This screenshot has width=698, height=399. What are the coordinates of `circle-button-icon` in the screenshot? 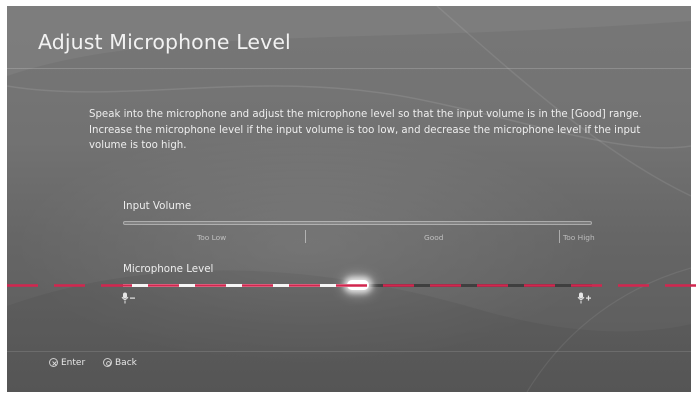 It's located at (107, 362).